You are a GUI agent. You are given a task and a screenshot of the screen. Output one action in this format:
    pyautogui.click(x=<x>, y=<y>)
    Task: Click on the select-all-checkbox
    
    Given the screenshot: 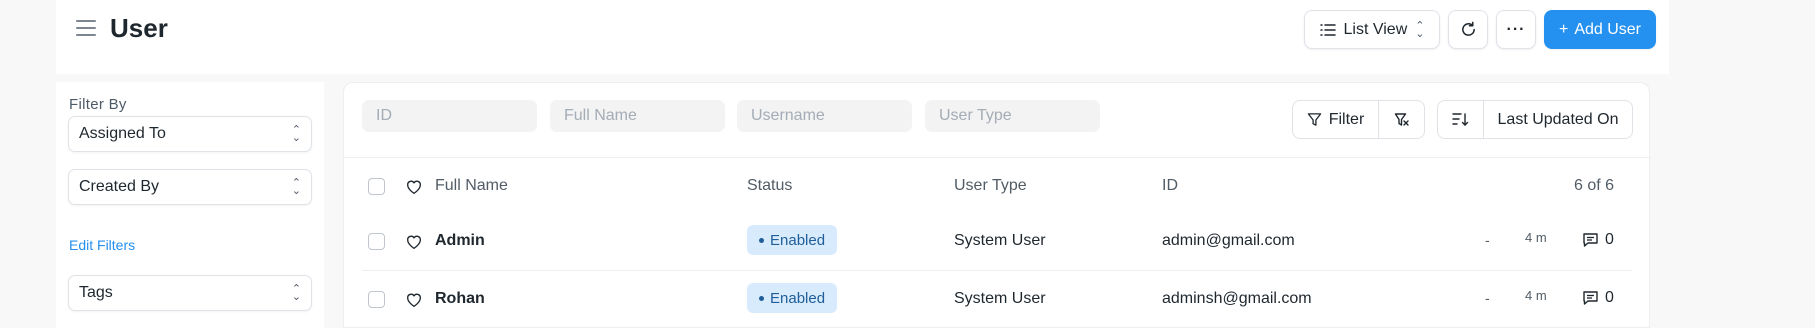 What is the action you would take?
    pyautogui.click(x=376, y=186)
    